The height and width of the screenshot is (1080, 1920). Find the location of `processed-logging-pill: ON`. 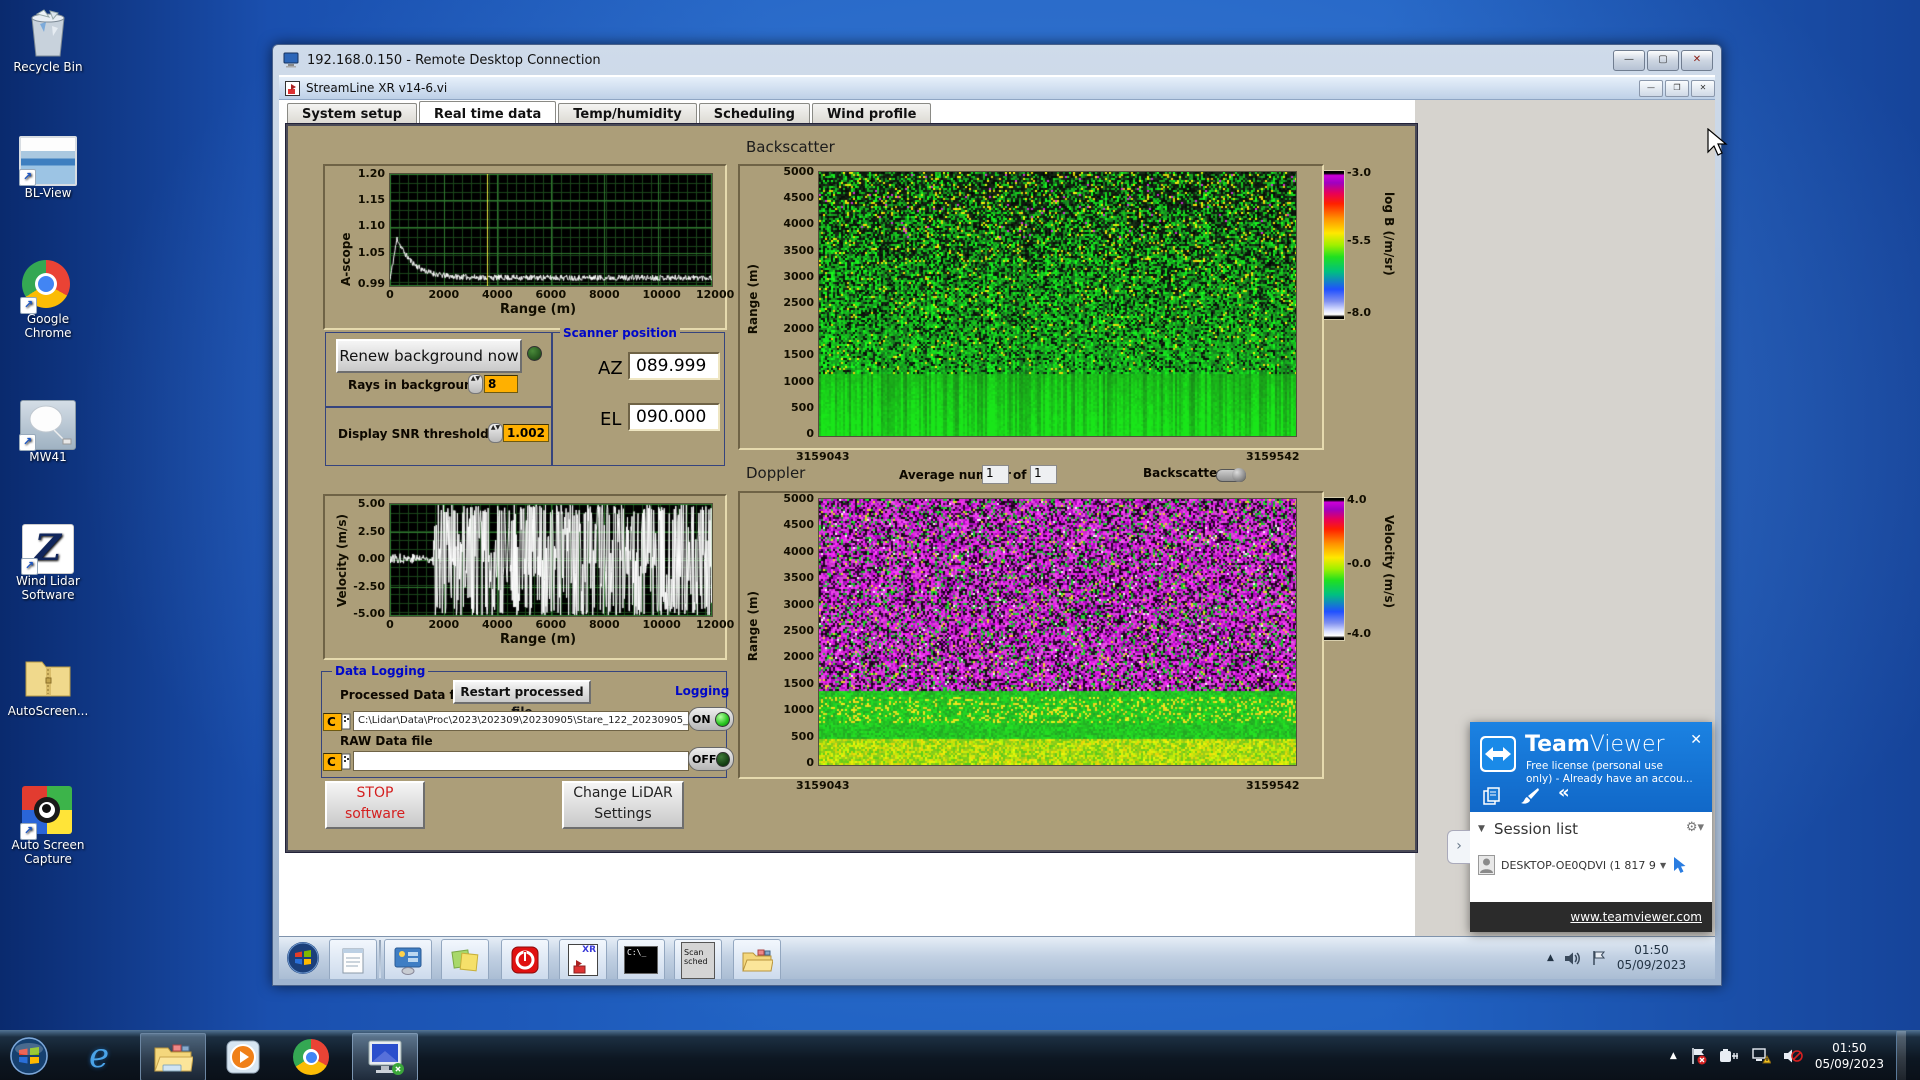

processed-logging-pill: ON is located at coordinates (711, 719).